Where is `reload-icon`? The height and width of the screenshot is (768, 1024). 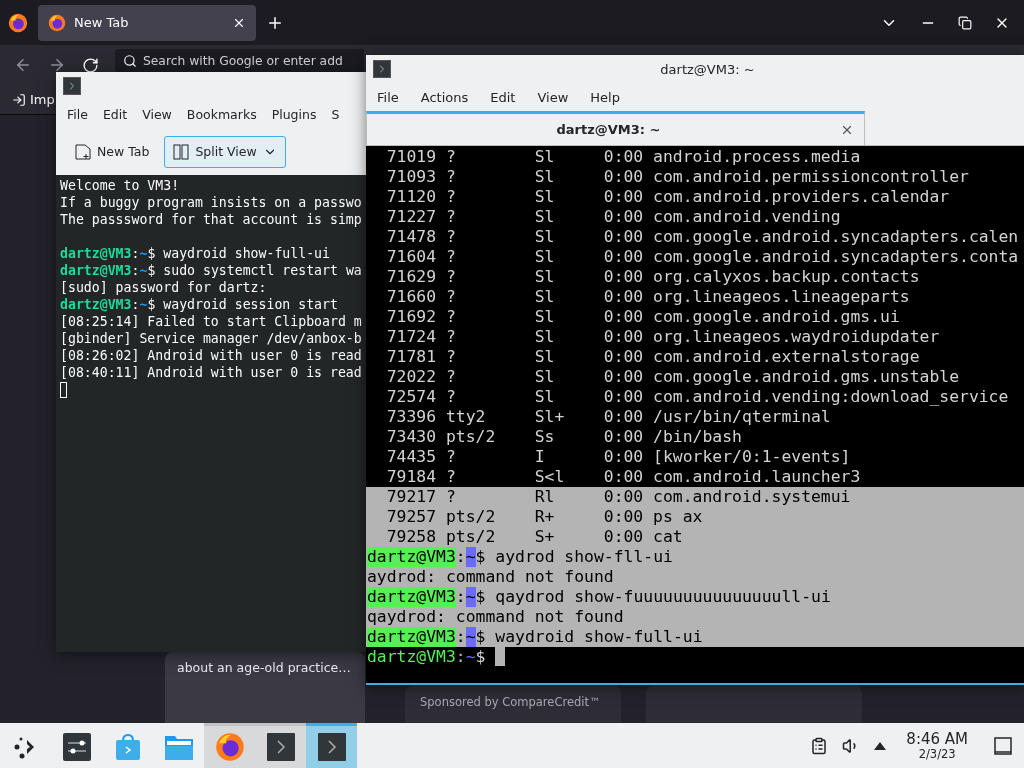
reload-icon is located at coordinates (90, 65).